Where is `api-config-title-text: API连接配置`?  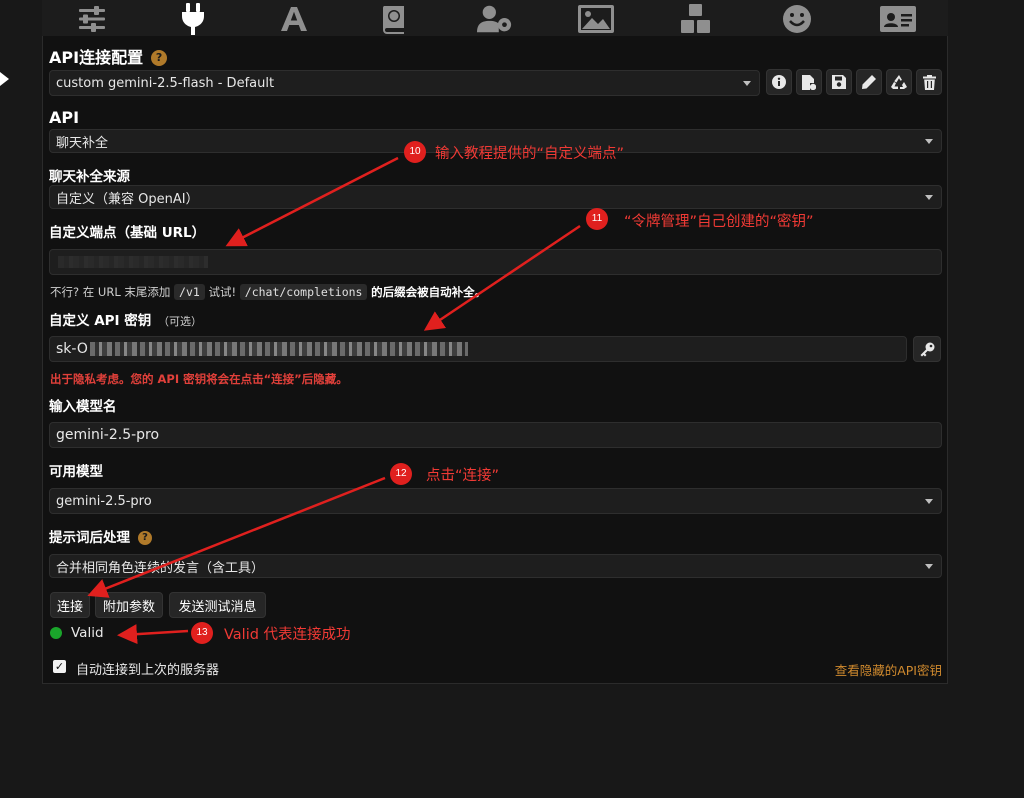
api-config-title-text: API连接配置 is located at coordinates (96, 57).